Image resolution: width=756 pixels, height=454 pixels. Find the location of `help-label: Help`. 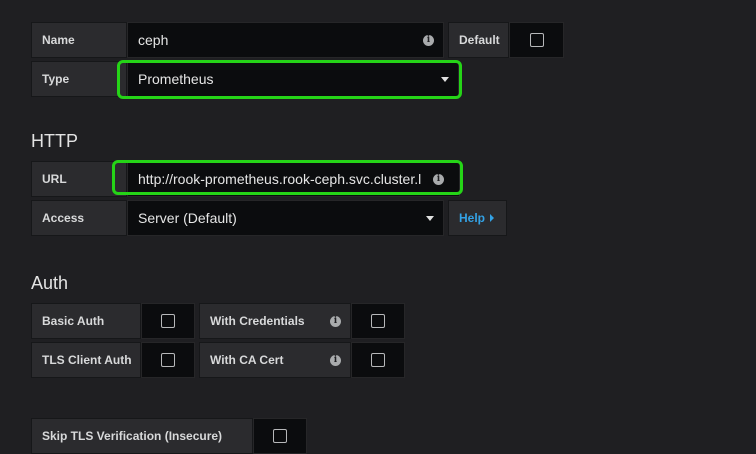

help-label: Help is located at coordinates (472, 218).